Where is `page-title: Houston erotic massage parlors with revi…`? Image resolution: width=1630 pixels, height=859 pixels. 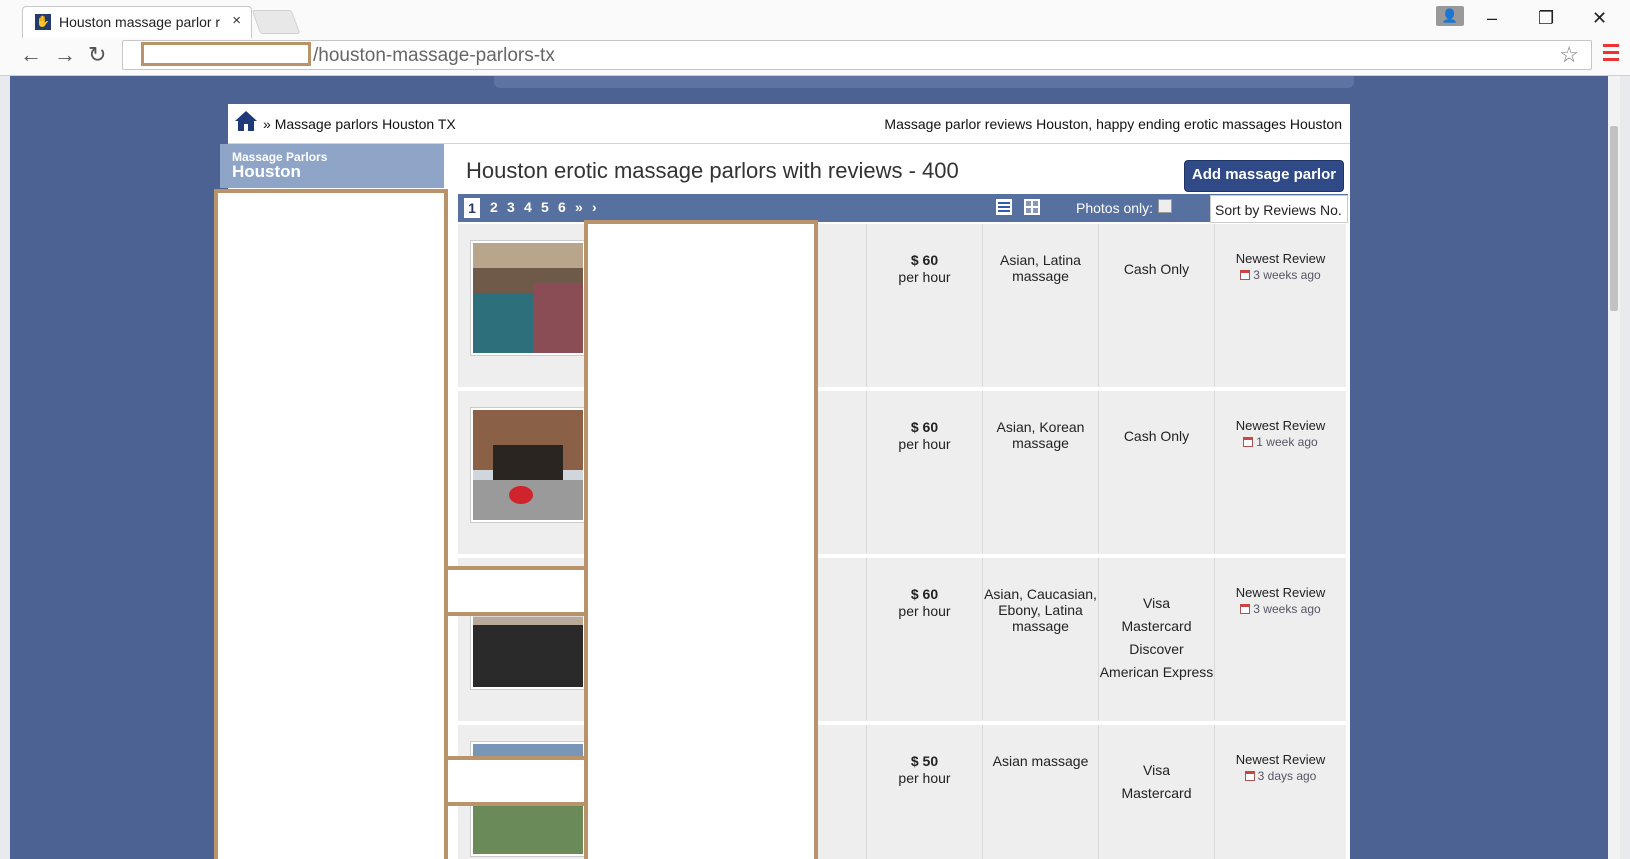
page-title: Houston erotic massage parlors with revi… is located at coordinates (712, 170).